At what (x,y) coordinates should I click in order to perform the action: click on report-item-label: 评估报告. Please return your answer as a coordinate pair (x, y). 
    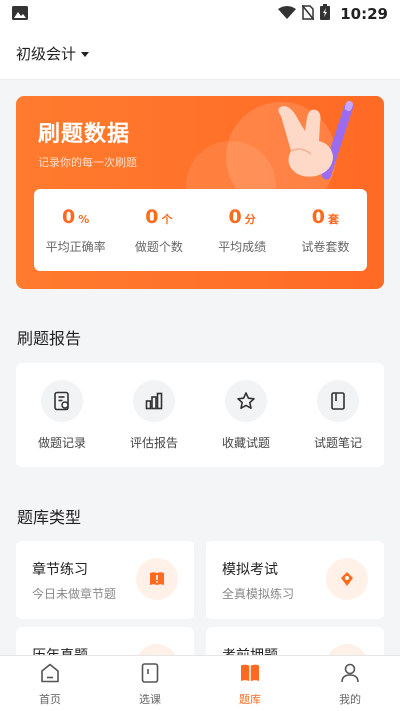
    Looking at the image, I should click on (153, 442).